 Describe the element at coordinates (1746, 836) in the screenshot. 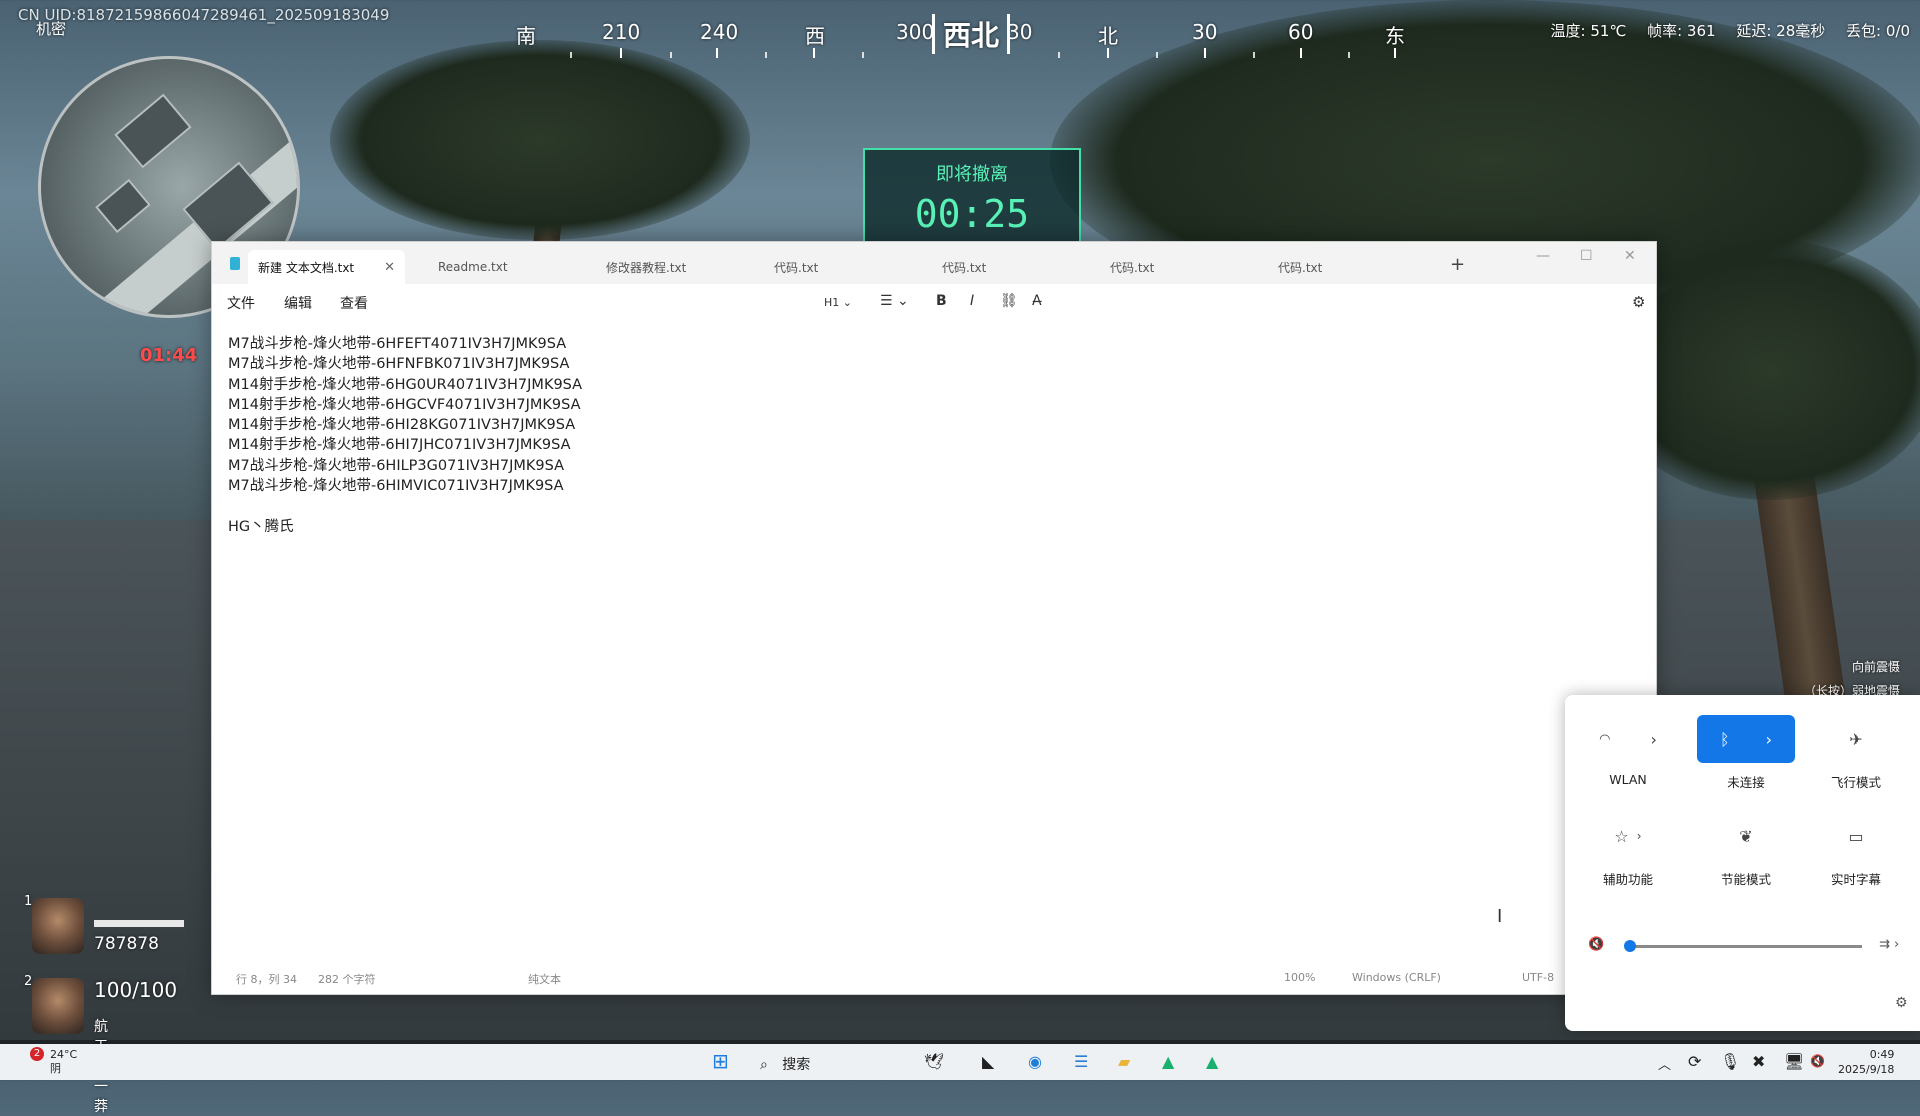

I see `energy-saver-toggle: ❦` at that location.